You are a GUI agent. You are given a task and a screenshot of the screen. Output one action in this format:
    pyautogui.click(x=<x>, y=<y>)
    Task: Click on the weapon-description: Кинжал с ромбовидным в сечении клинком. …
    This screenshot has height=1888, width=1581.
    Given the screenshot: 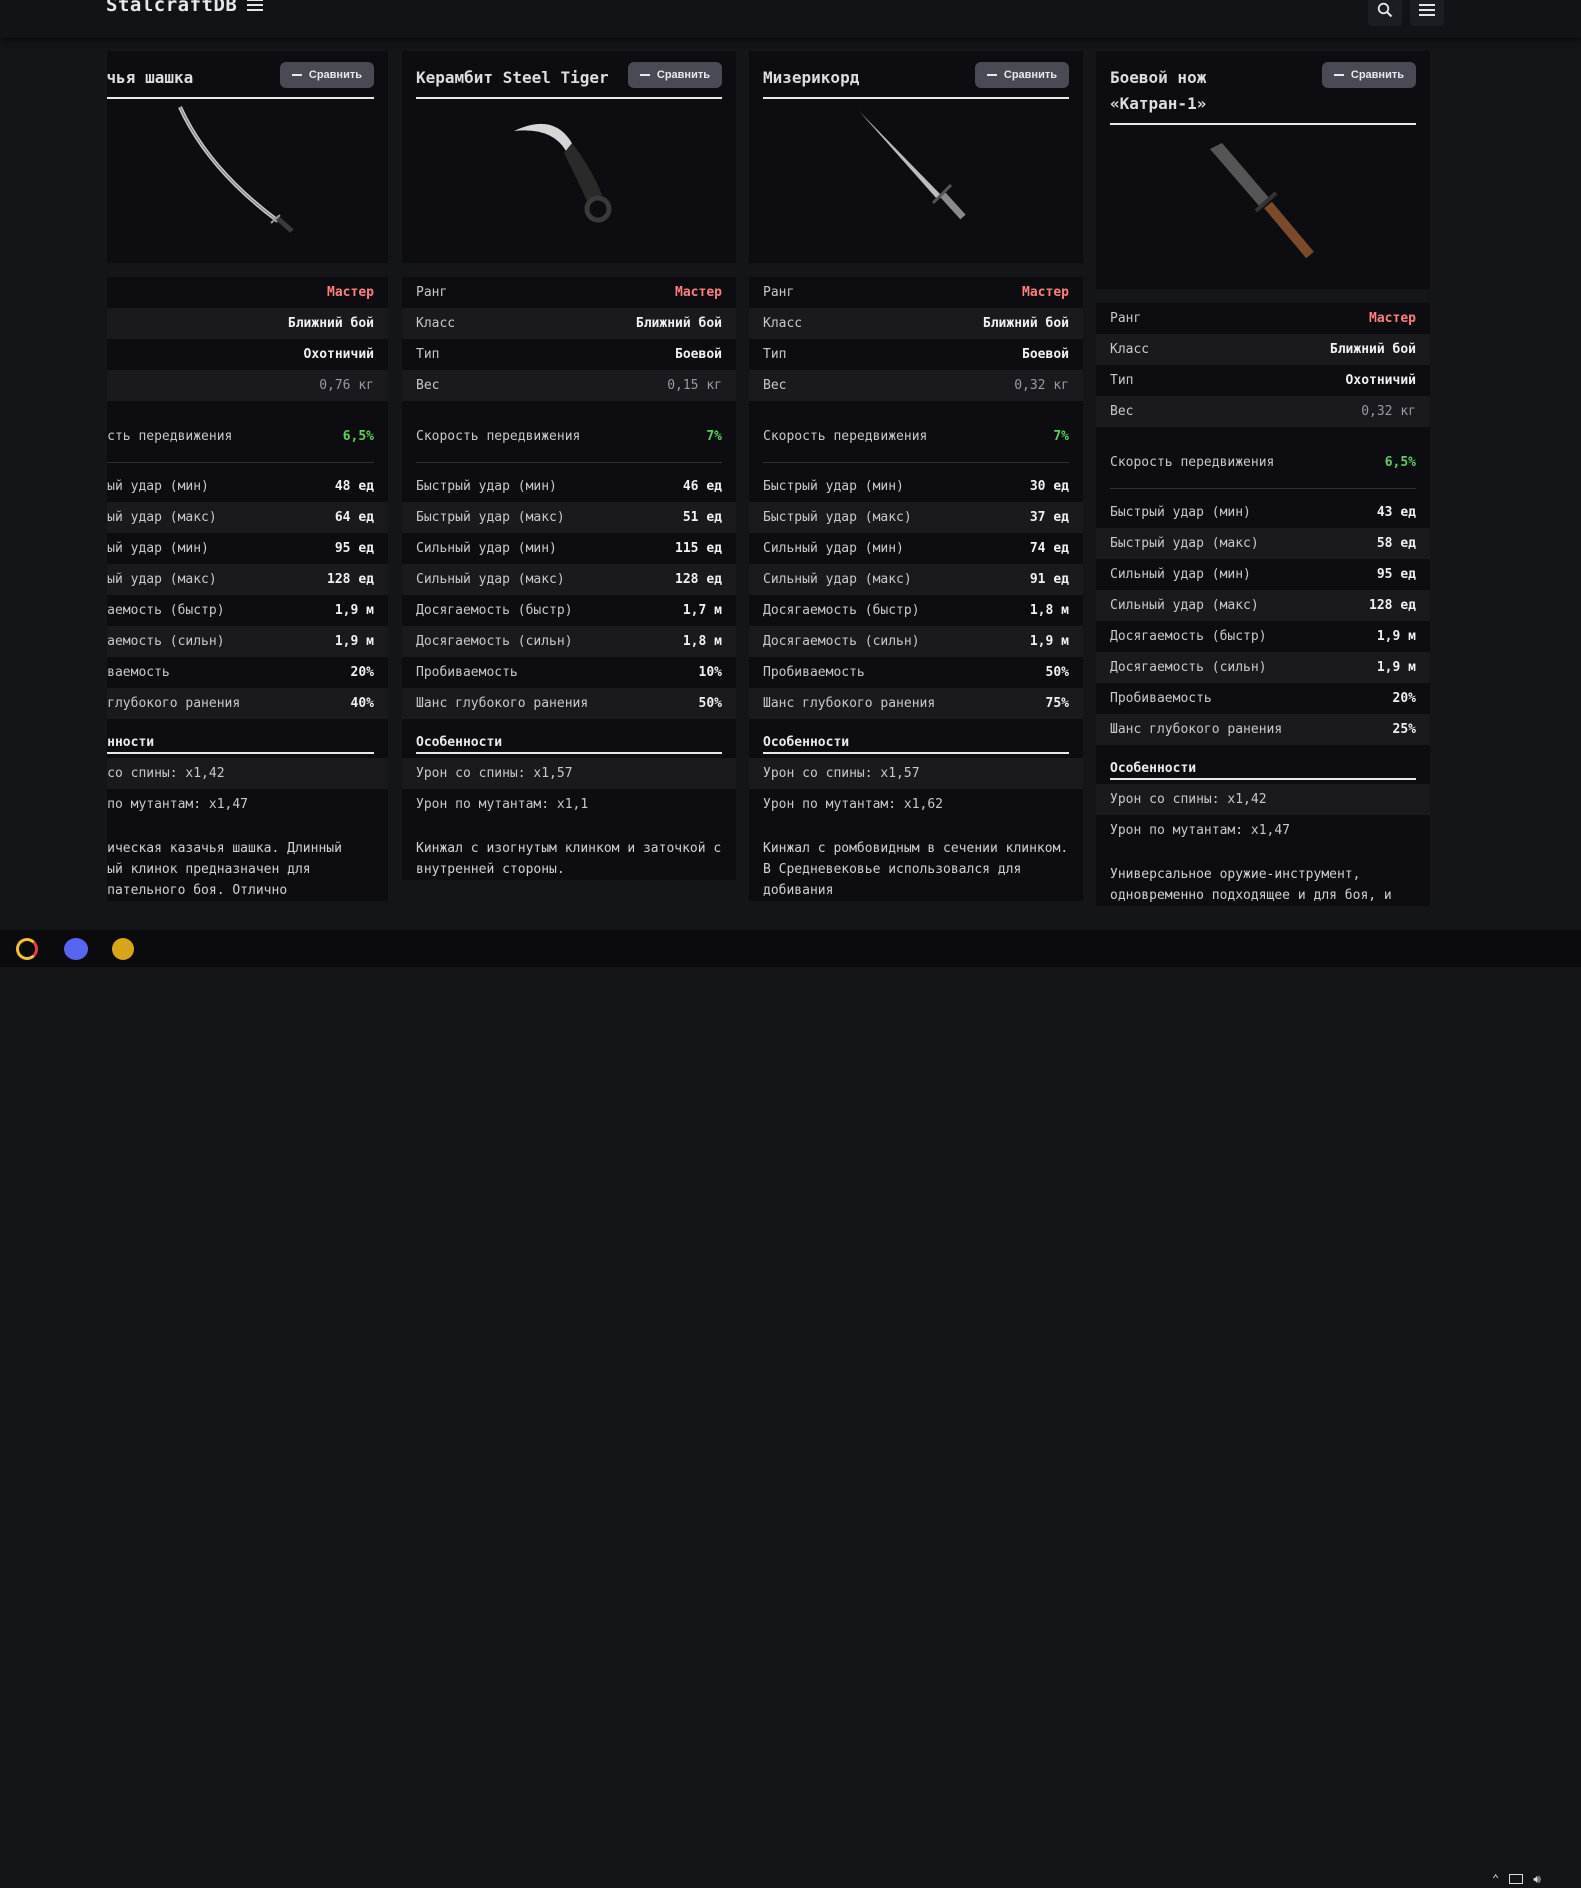 What is the action you would take?
    pyautogui.click(x=916, y=869)
    